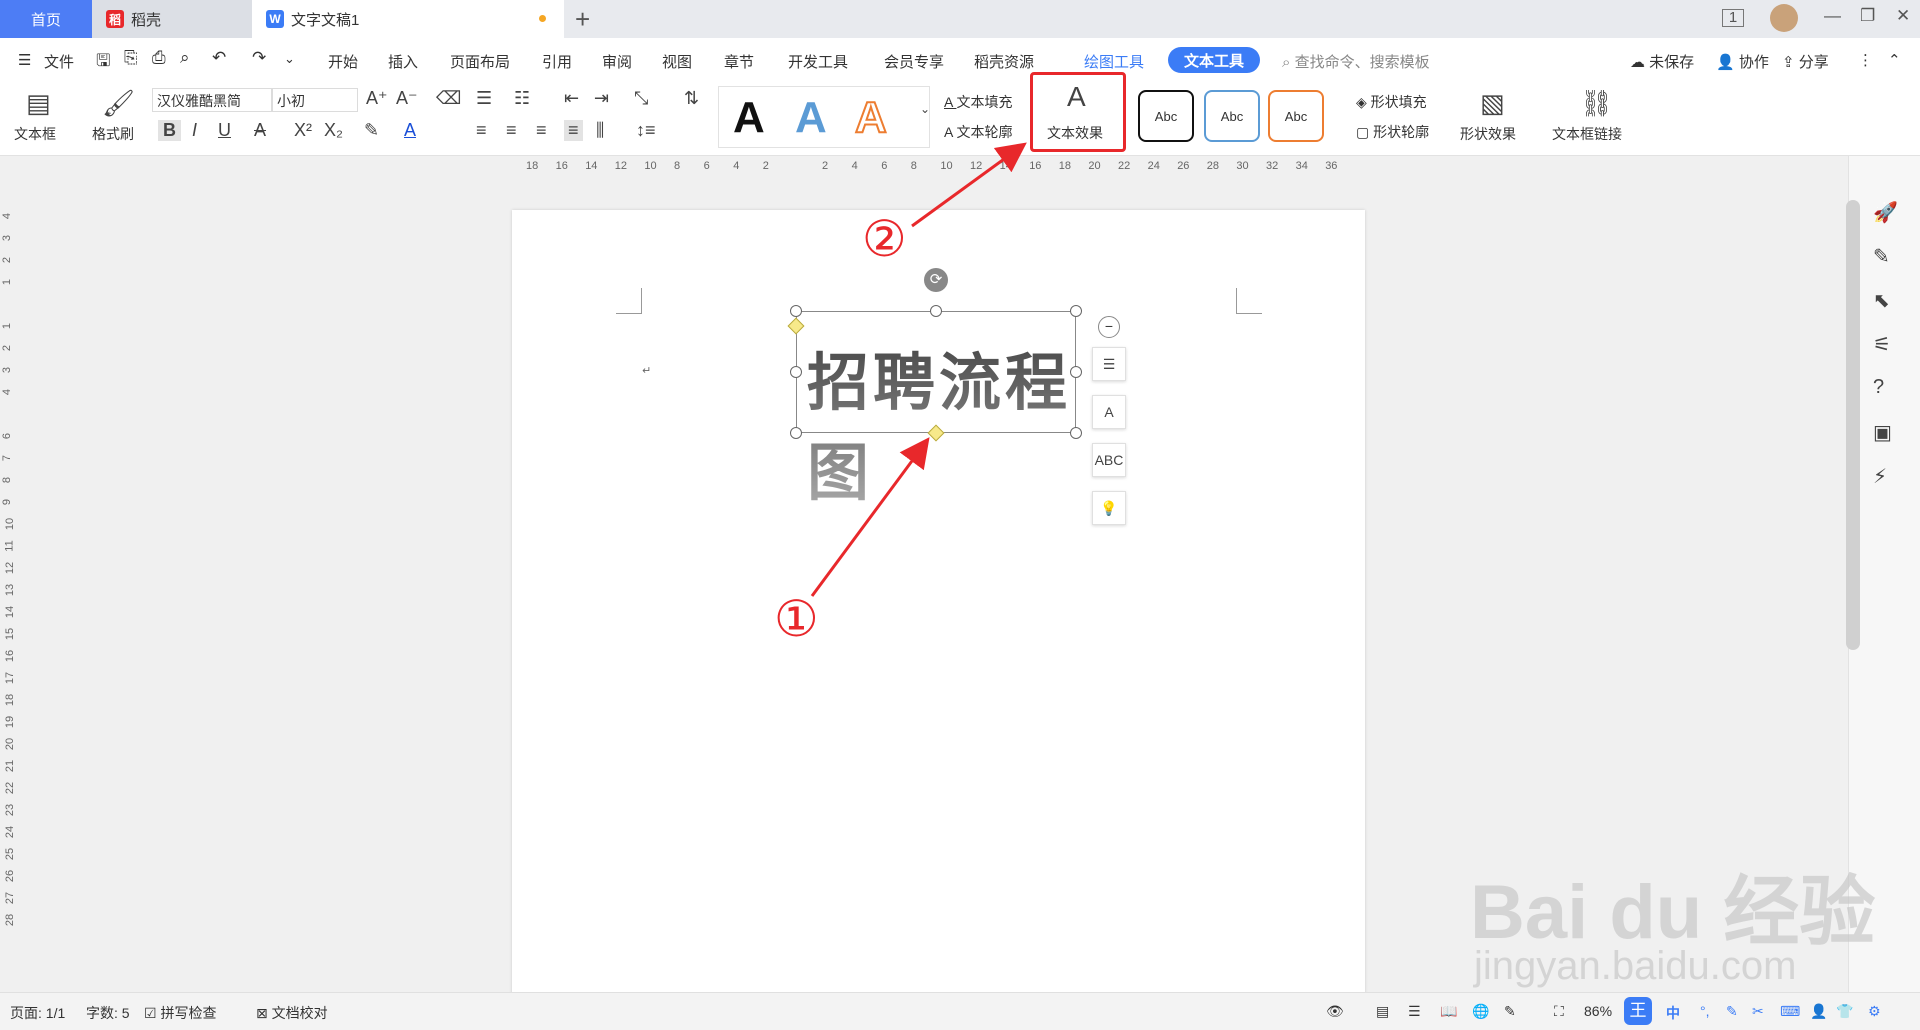  Describe the element at coordinates (646, 130) in the screenshot. I see `line-spacing-icon: ↕≡` at that location.